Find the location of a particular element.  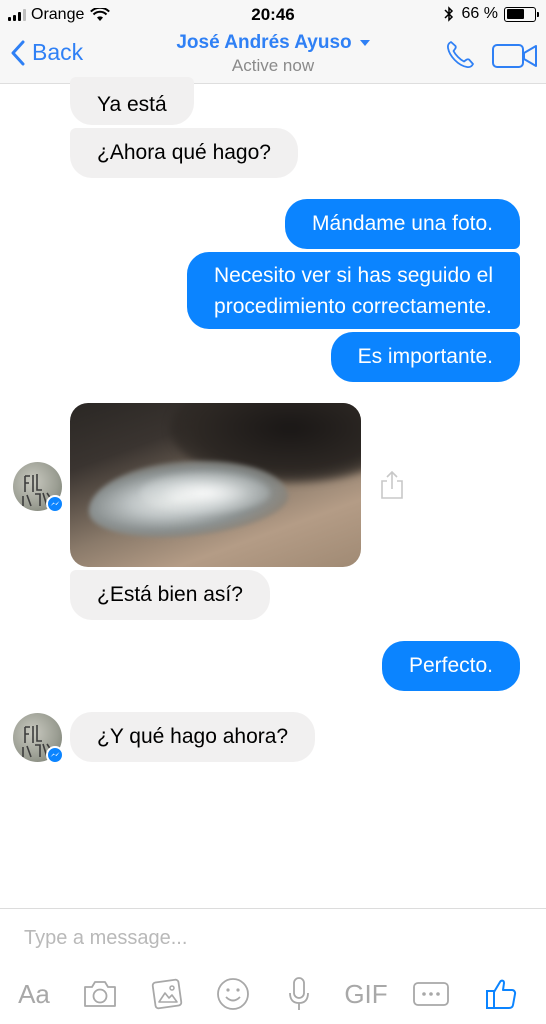

message-text: Ya está is located at coordinates (132, 104).